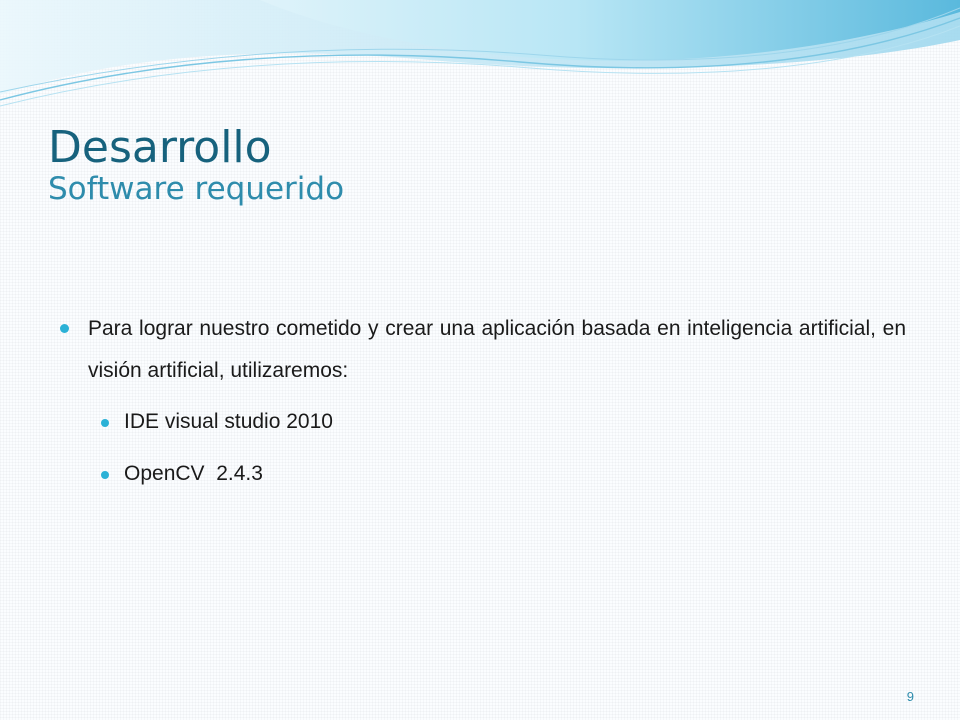  What do you see at coordinates (228, 421) in the screenshot?
I see `sub-bullet-text: IDE visual studio 2010` at bounding box center [228, 421].